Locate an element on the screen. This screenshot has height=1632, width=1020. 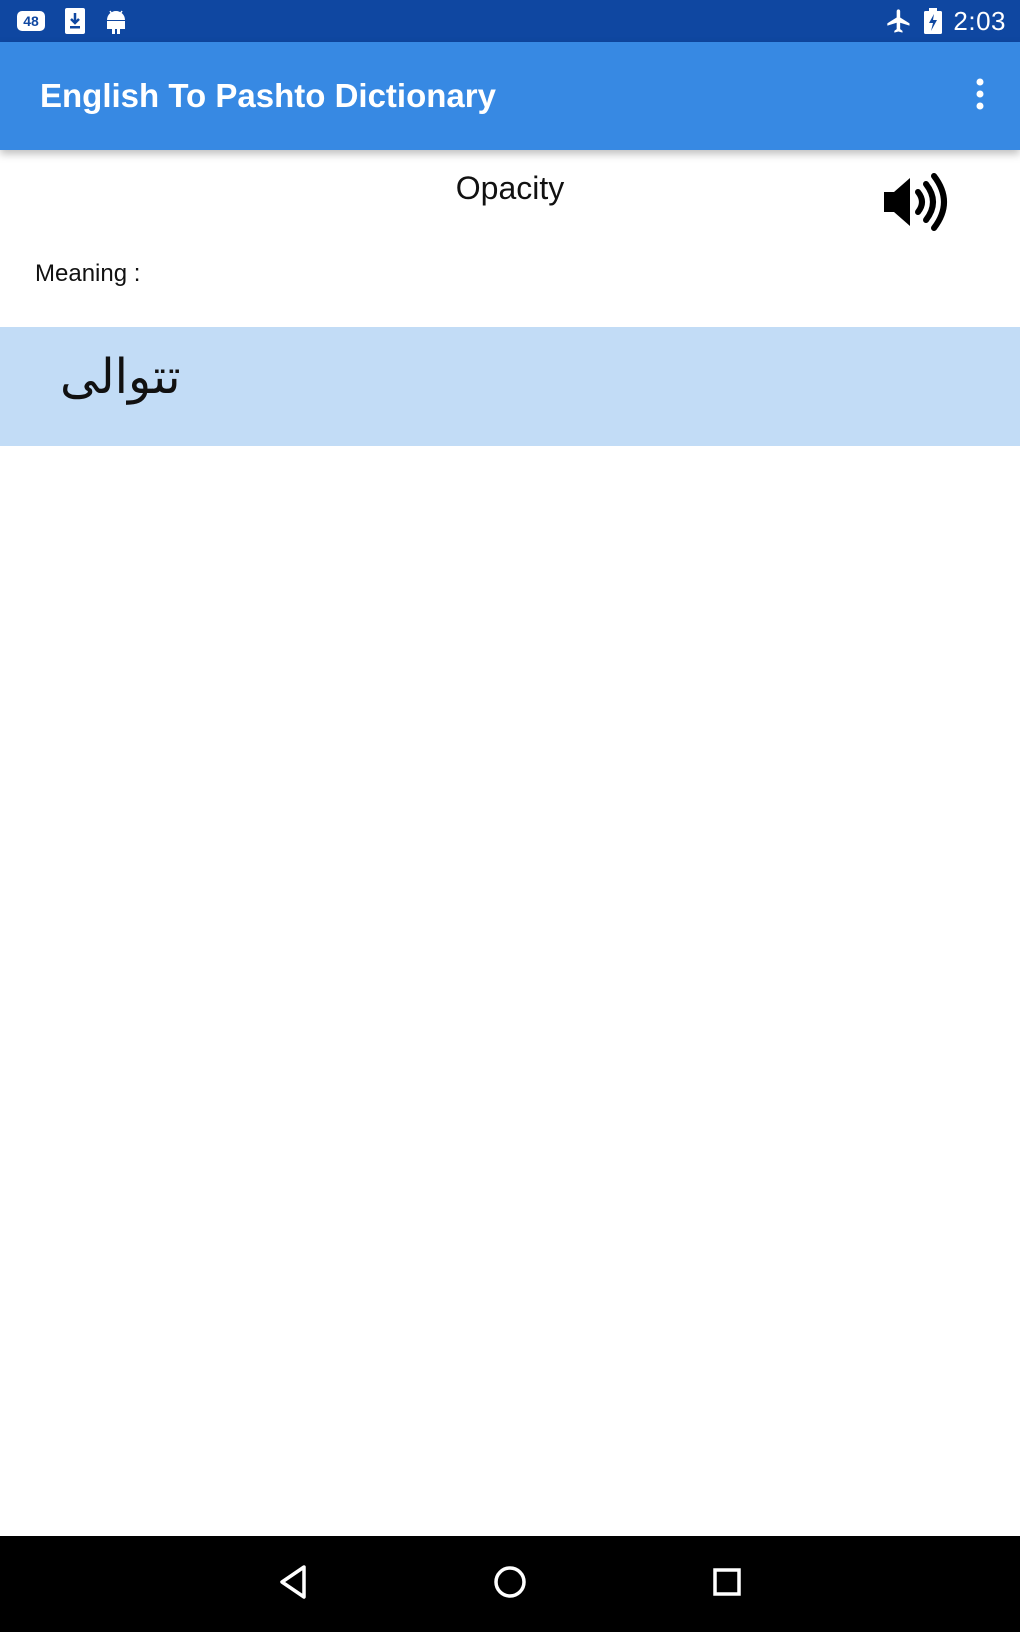
status-time: 2:03 is located at coordinates (979, 20).